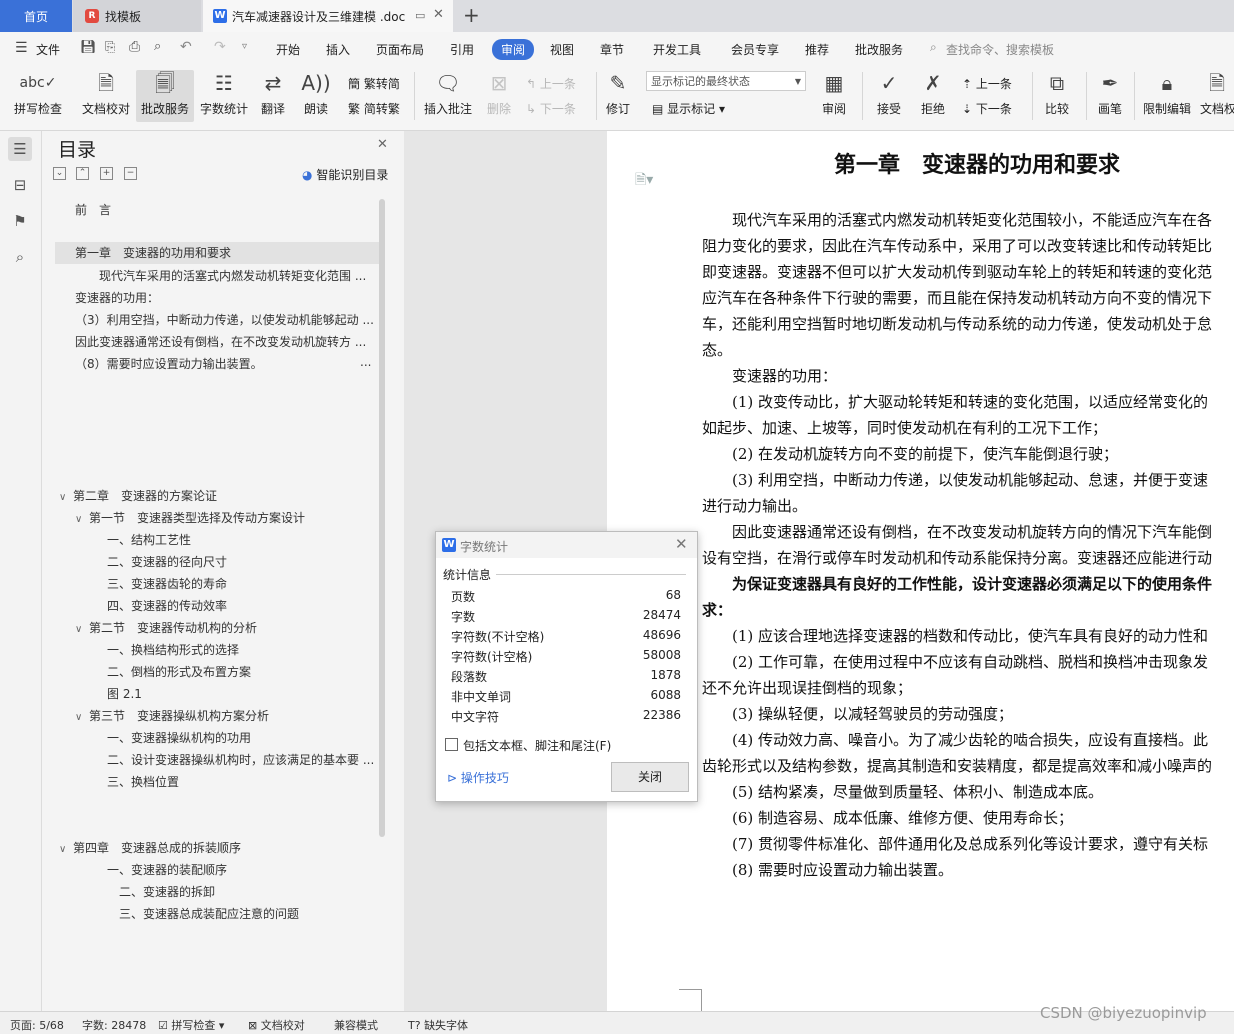  I want to click on toc-item-selected: 第一章 变速器的功用和要求, so click(217, 253).